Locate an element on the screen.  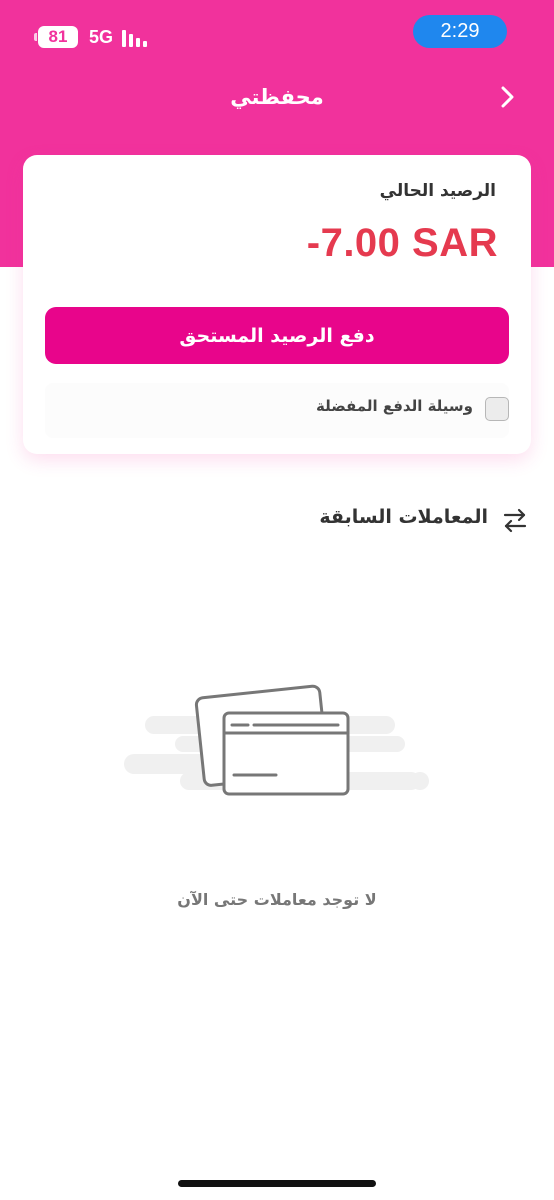
transactions-title: المعاملات السابقة is located at coordinates (403, 517).